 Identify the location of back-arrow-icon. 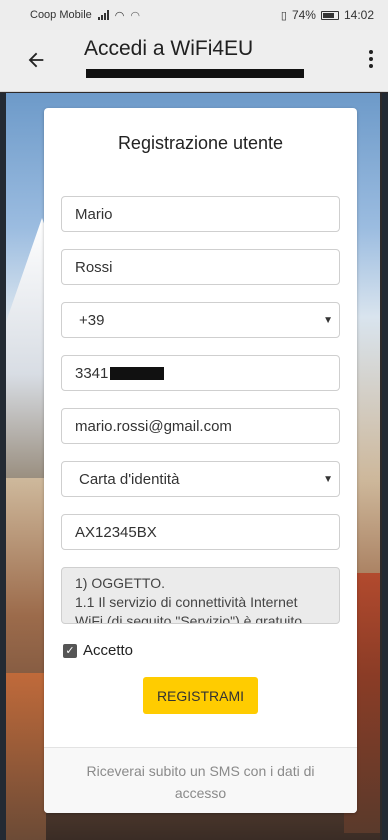
(36, 60).